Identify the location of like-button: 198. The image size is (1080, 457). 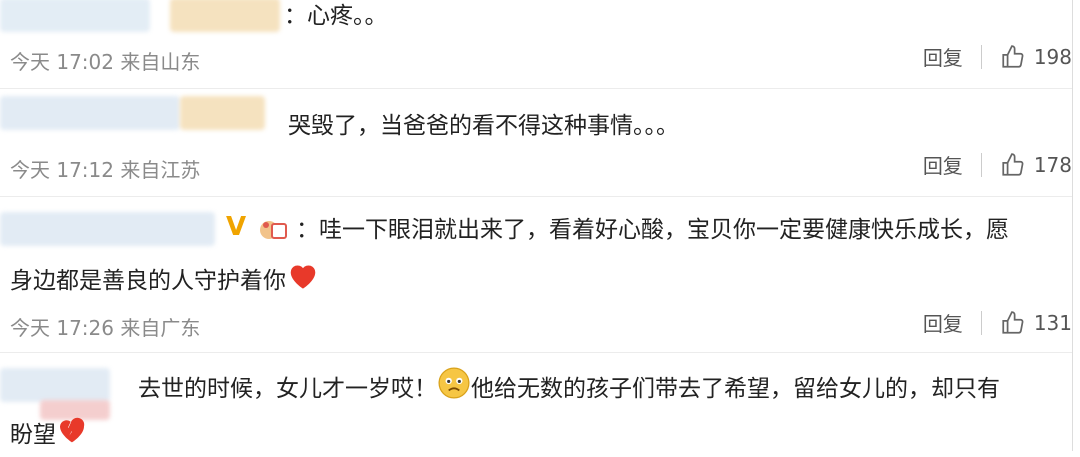
(1036, 57).